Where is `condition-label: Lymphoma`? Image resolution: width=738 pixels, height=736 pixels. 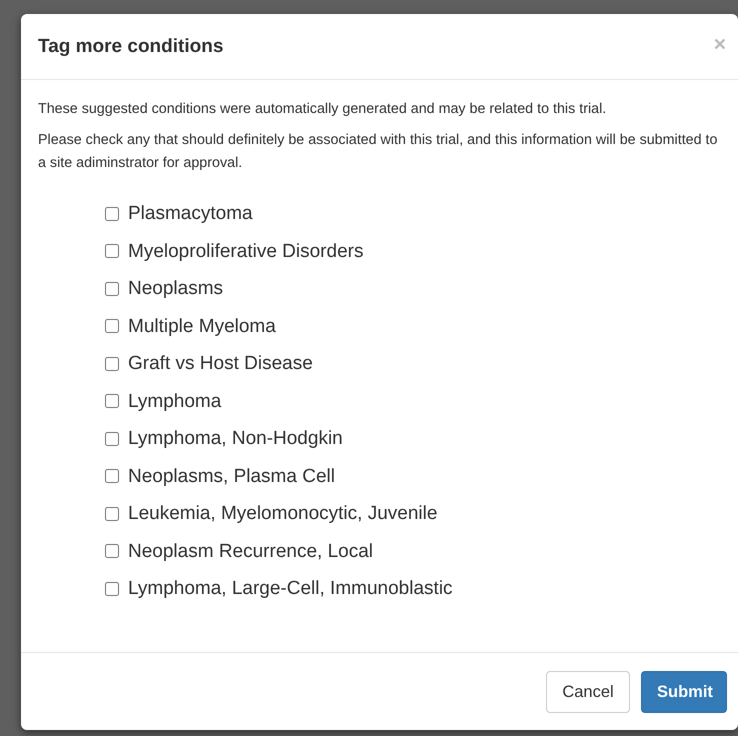
condition-label: Lymphoma is located at coordinates (175, 401).